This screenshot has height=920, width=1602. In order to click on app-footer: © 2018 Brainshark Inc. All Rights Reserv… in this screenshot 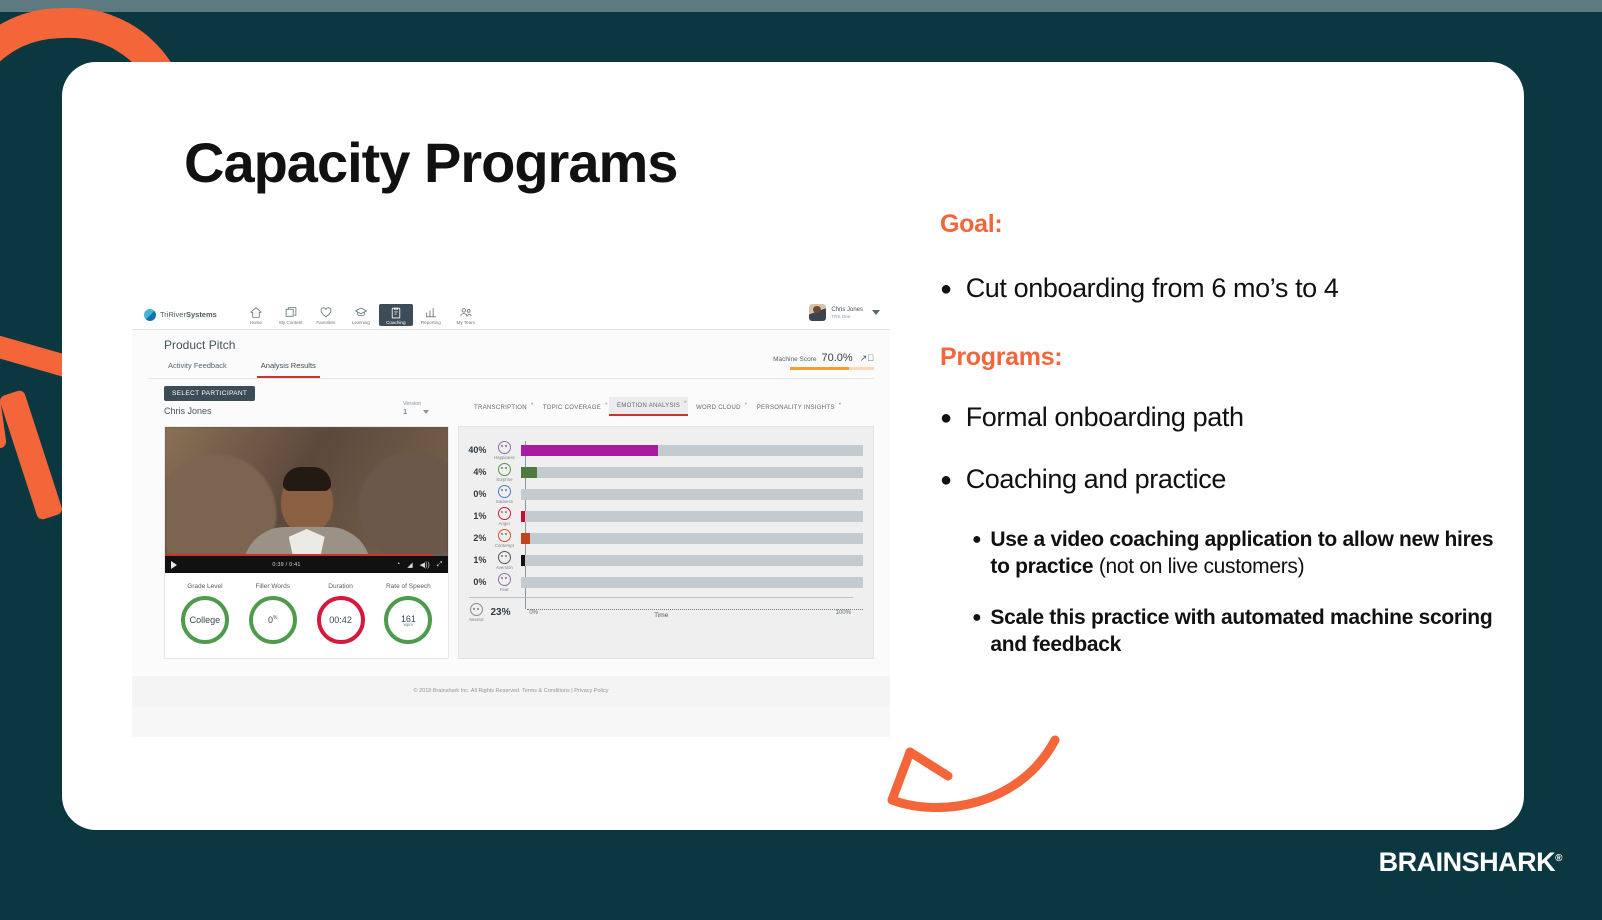, I will do `click(511, 691)`.